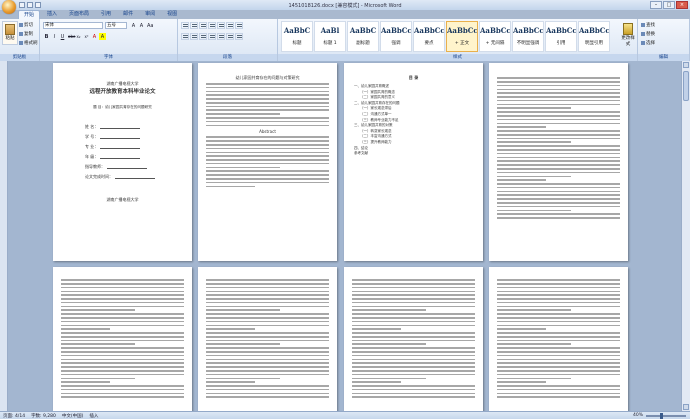 This screenshot has height=419, width=690. Describe the element at coordinates (528, 36) in the screenshot. I see `style-item: AaBbCcD 不明显强调` at that location.